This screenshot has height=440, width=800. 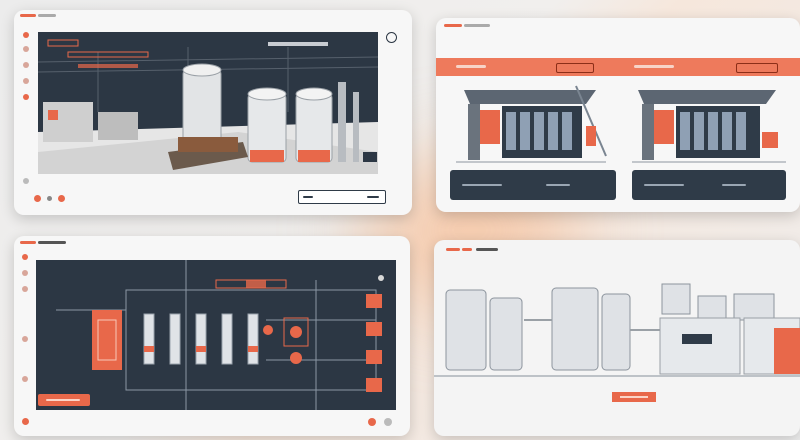 I want to click on building-a-button, so click(x=533, y=185).